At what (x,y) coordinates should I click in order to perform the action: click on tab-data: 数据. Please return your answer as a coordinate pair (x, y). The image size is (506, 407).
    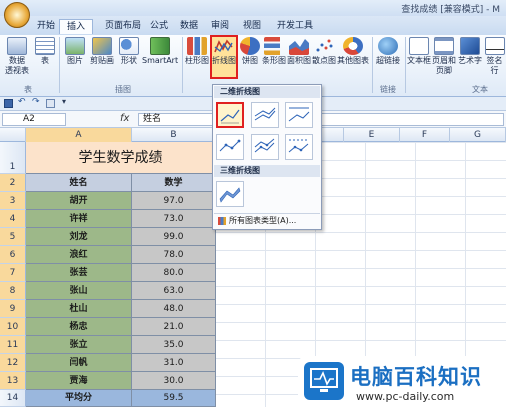
    Looking at the image, I should click on (189, 26).